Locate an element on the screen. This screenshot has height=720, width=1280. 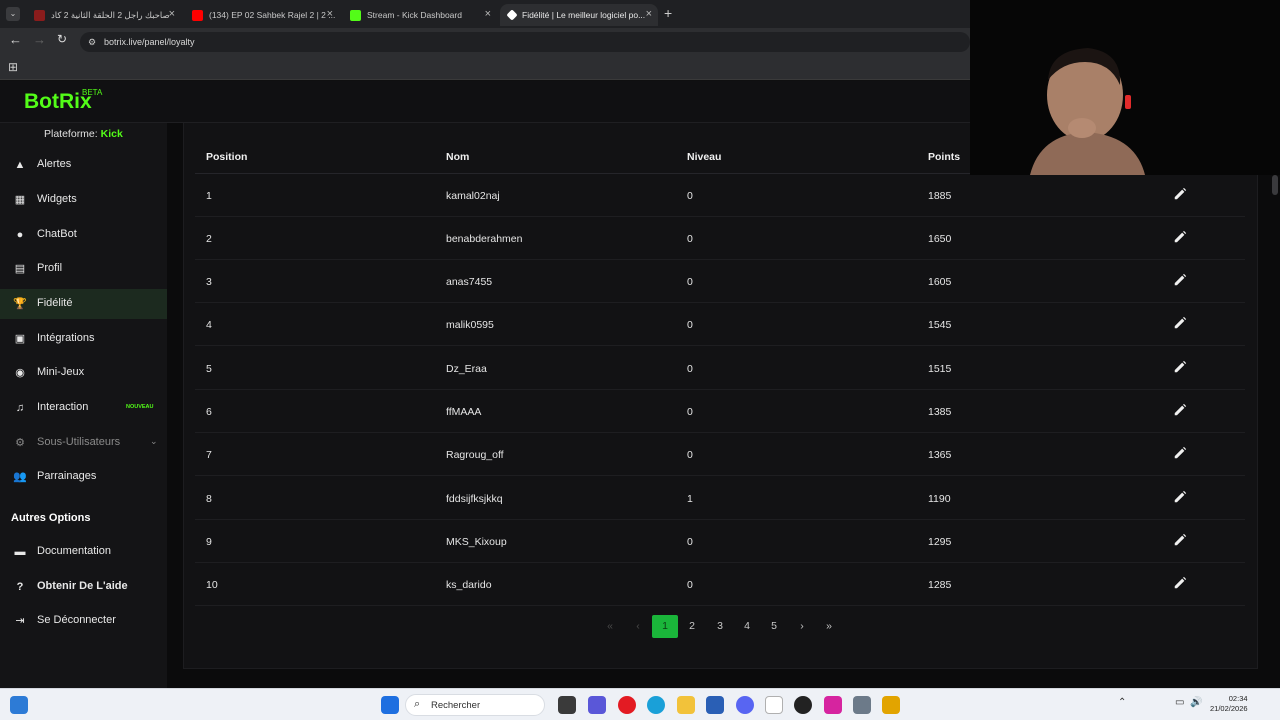
reload-icon: ↻ is located at coordinates (62, 39).